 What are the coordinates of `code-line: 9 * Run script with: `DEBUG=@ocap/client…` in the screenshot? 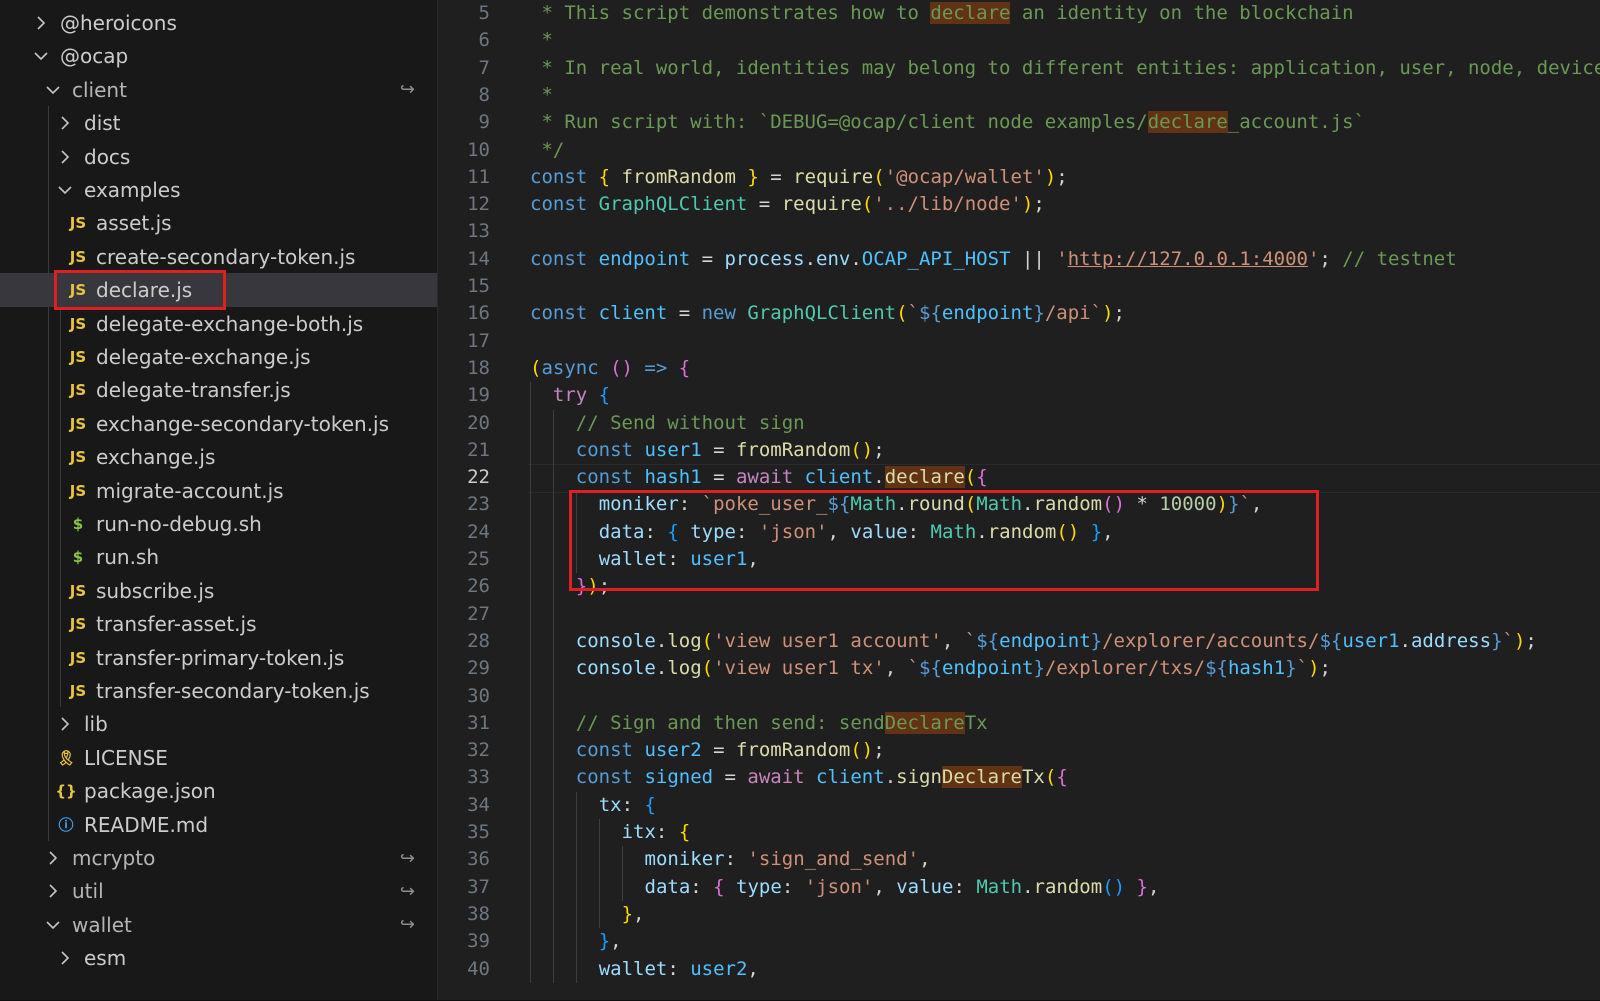 It's located at (1019, 122).